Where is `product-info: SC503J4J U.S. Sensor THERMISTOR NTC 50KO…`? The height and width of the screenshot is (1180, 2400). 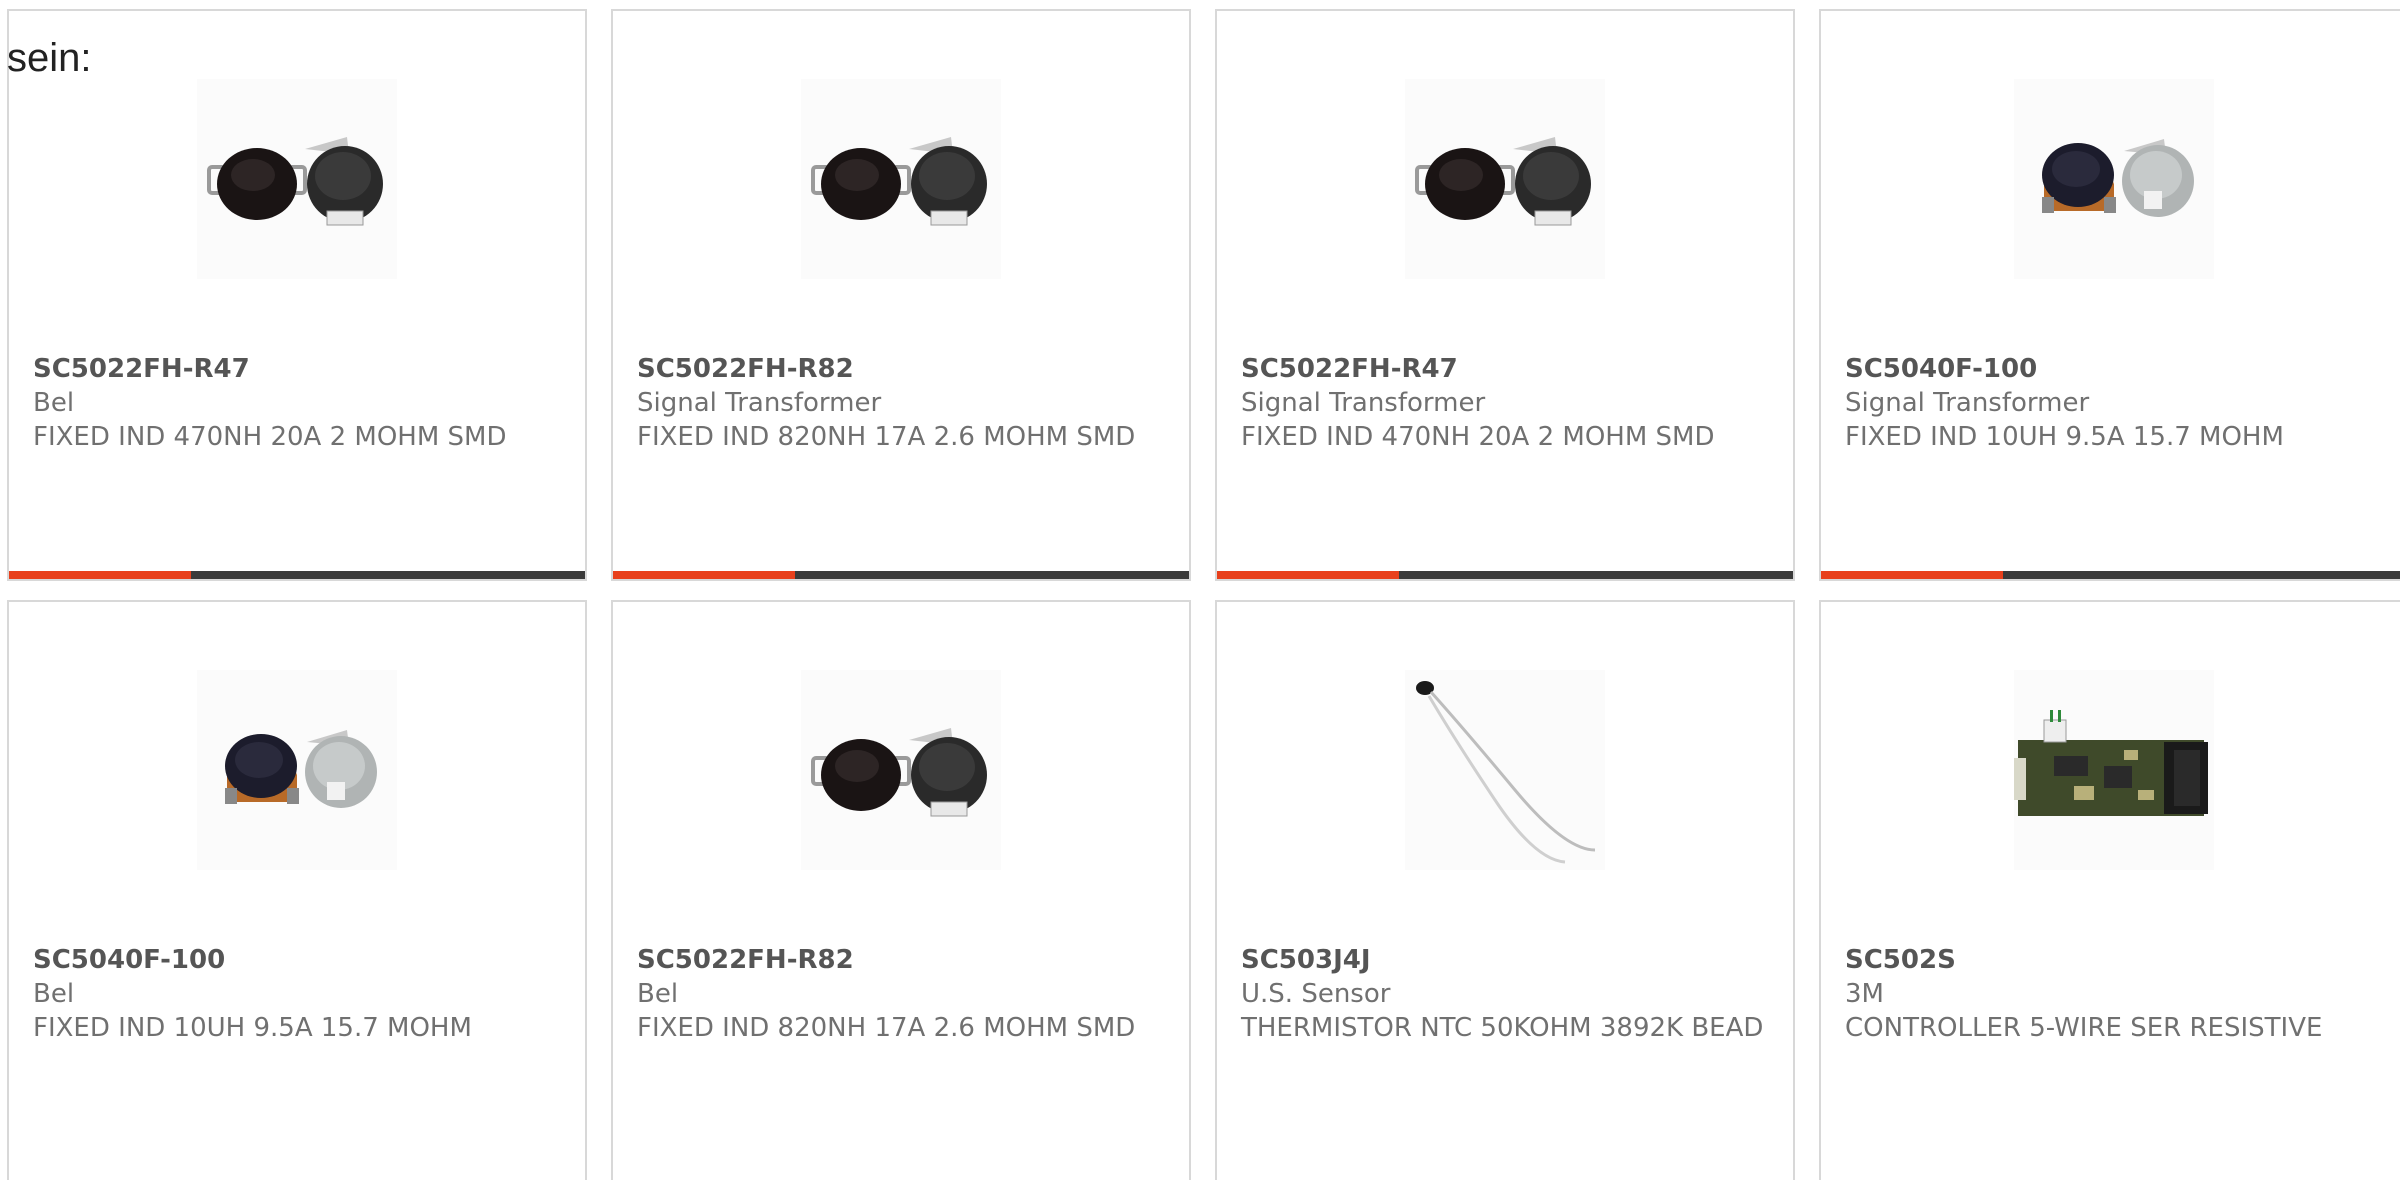
product-info: SC503J4J U.S. Sensor THERMISTOR NTC 50KO… is located at coordinates (1507, 994).